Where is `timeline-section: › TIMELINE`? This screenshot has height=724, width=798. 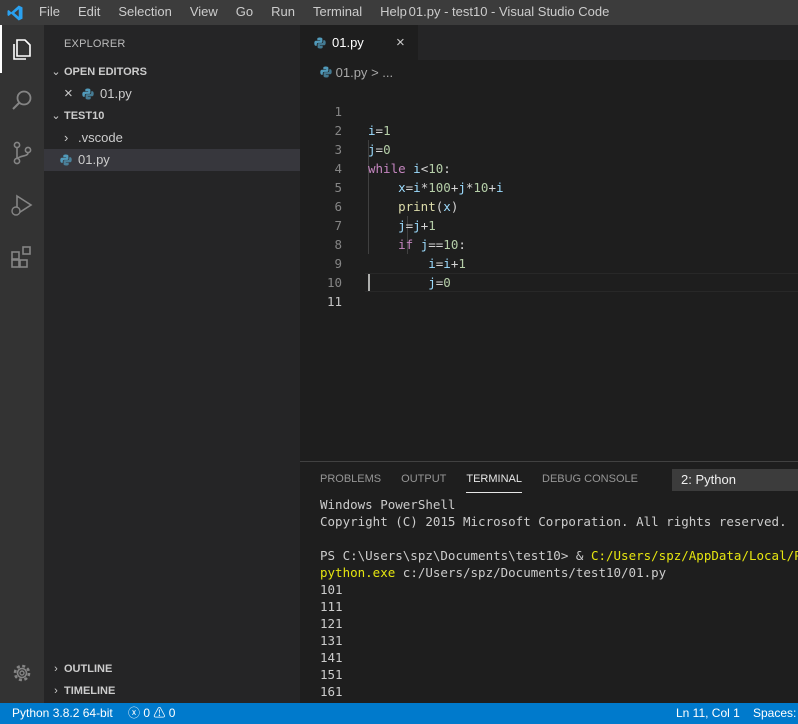
timeline-section: › TIMELINE is located at coordinates (172, 691).